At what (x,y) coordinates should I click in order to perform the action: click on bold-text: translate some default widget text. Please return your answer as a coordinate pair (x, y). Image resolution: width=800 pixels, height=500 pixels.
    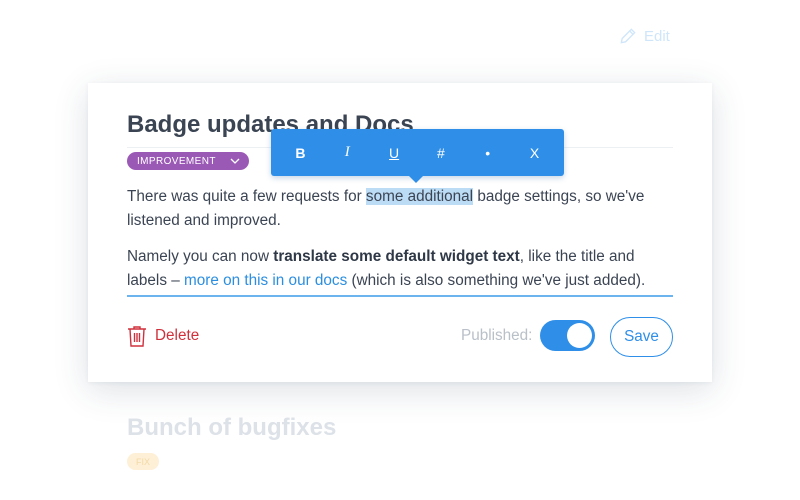
    Looking at the image, I should click on (396, 256).